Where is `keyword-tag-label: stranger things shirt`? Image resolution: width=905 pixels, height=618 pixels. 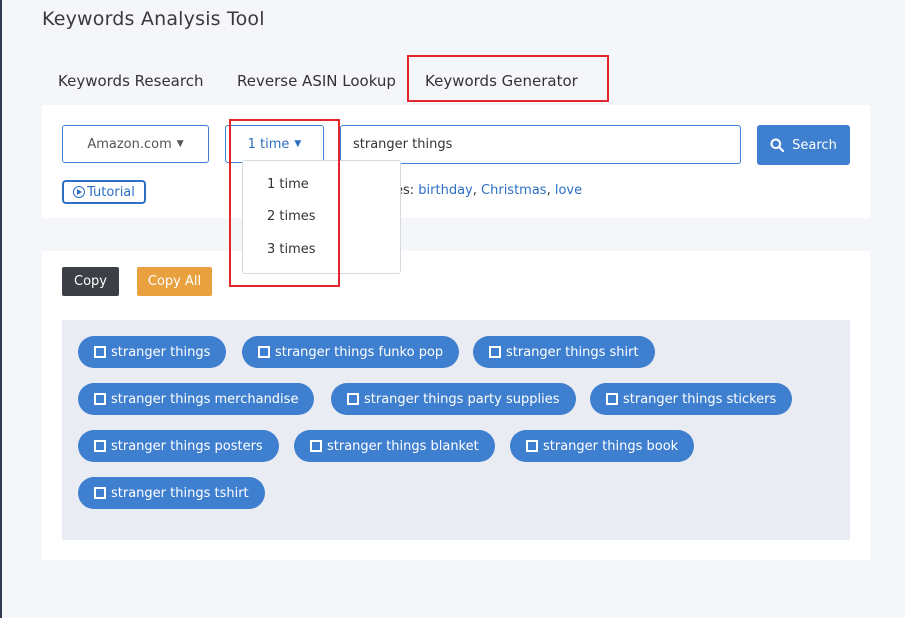
keyword-tag-label: stranger things shirt is located at coordinates (572, 352).